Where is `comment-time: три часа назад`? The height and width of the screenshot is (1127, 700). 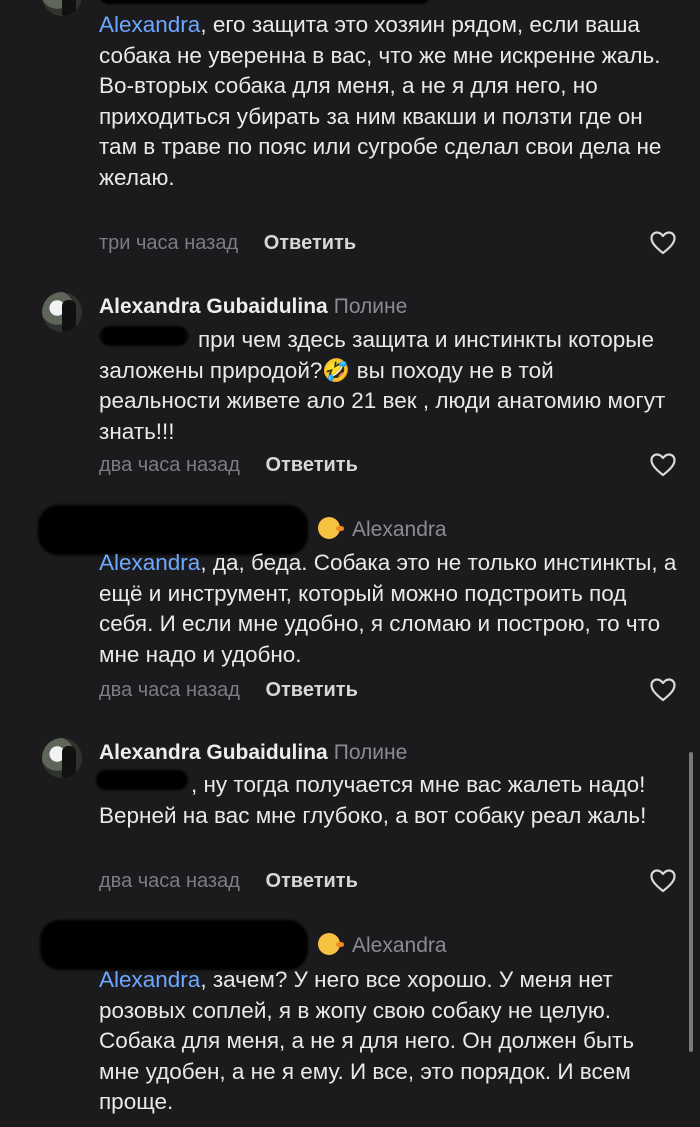
comment-time: три часа назад is located at coordinates (169, 243).